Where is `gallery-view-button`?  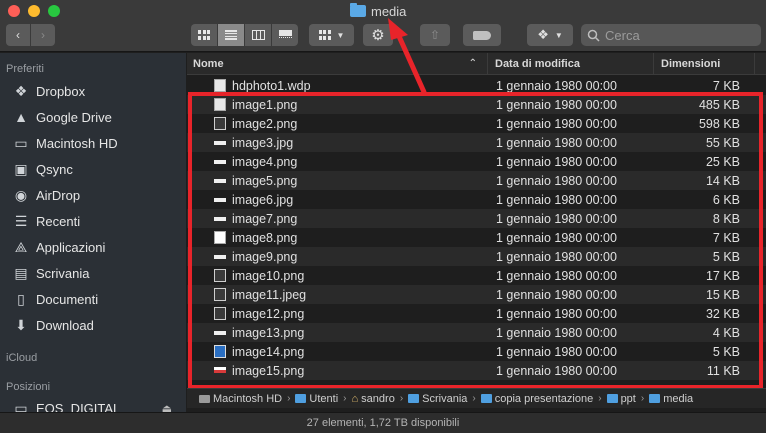
gallery-view-button is located at coordinates (285, 35).